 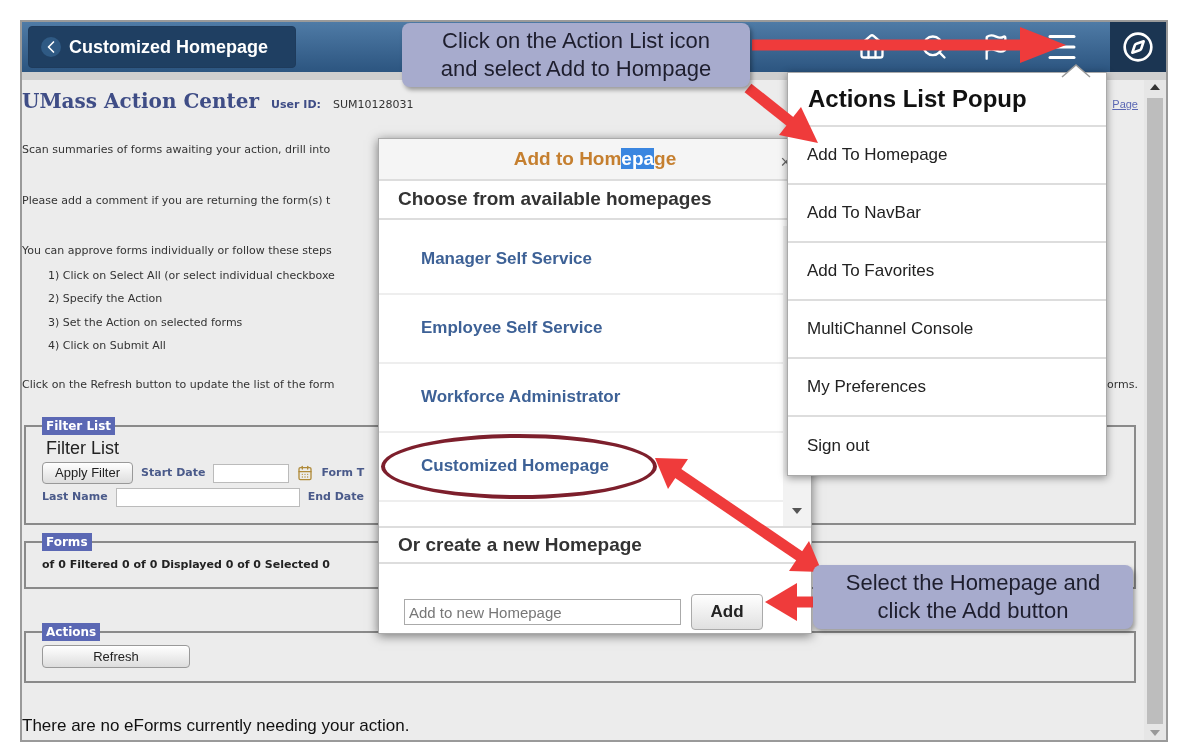 What do you see at coordinates (251, 473) in the screenshot?
I see `start-date-field` at bounding box center [251, 473].